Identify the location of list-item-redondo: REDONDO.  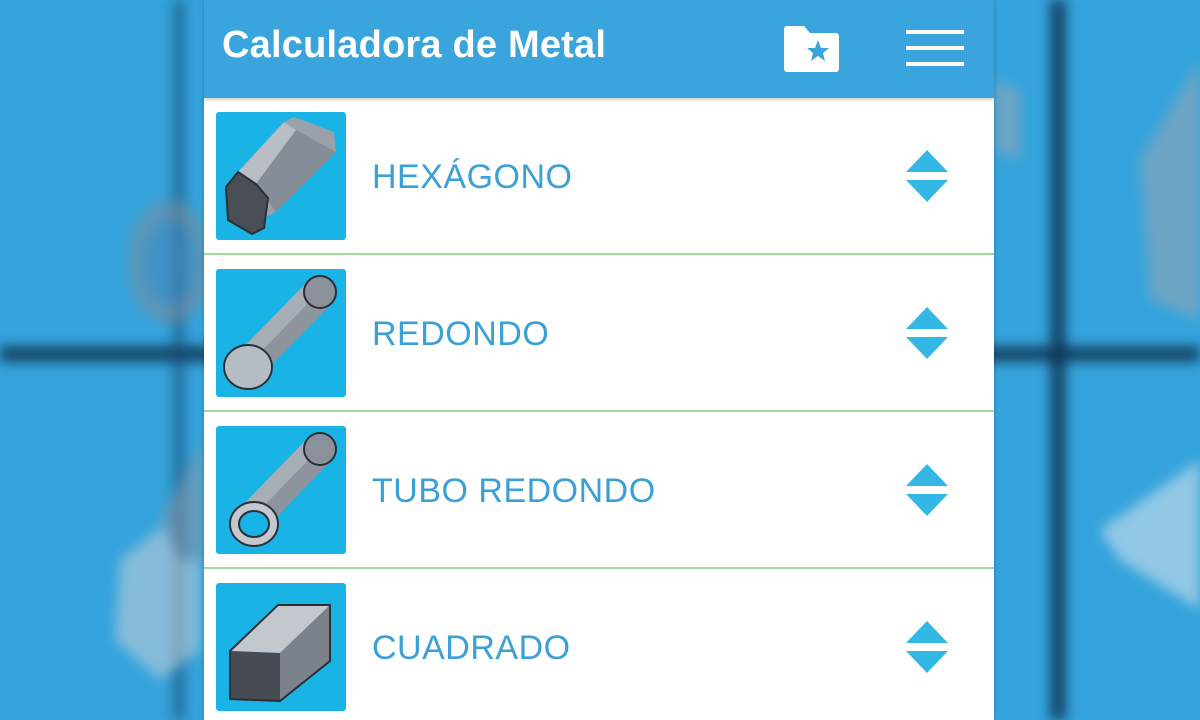
(599, 333).